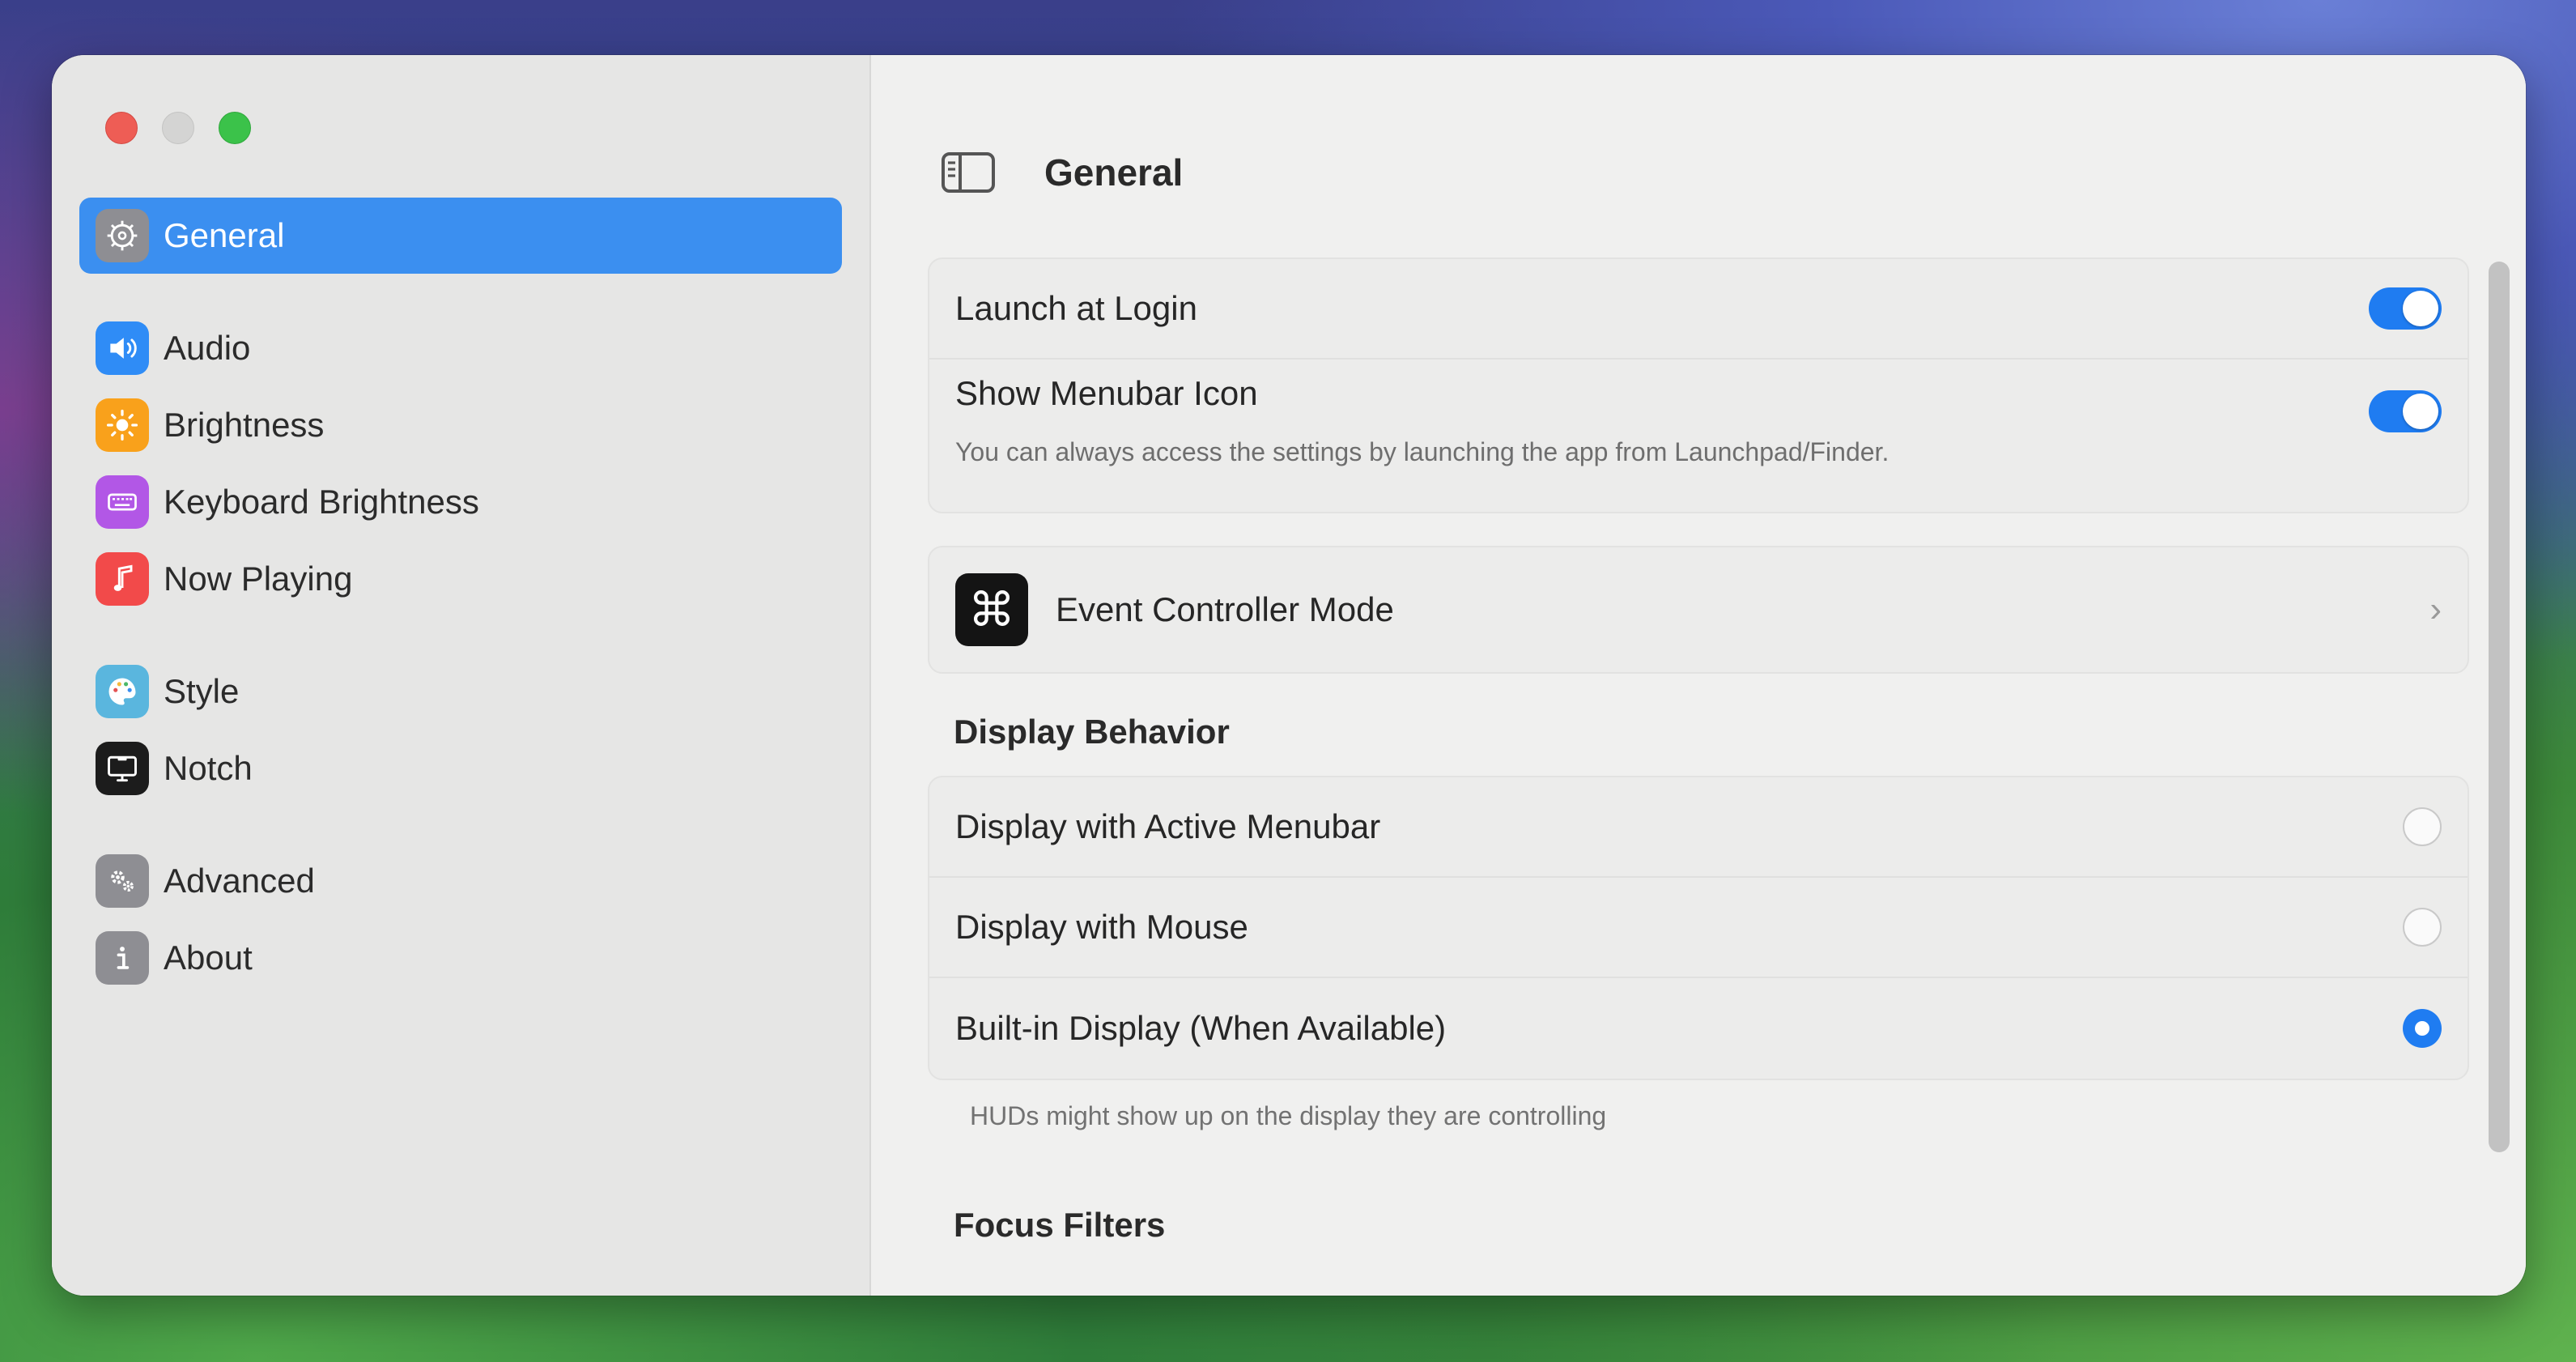 This screenshot has height=1362, width=2576. I want to click on display-with-mouse-radio, so click(2423, 927).